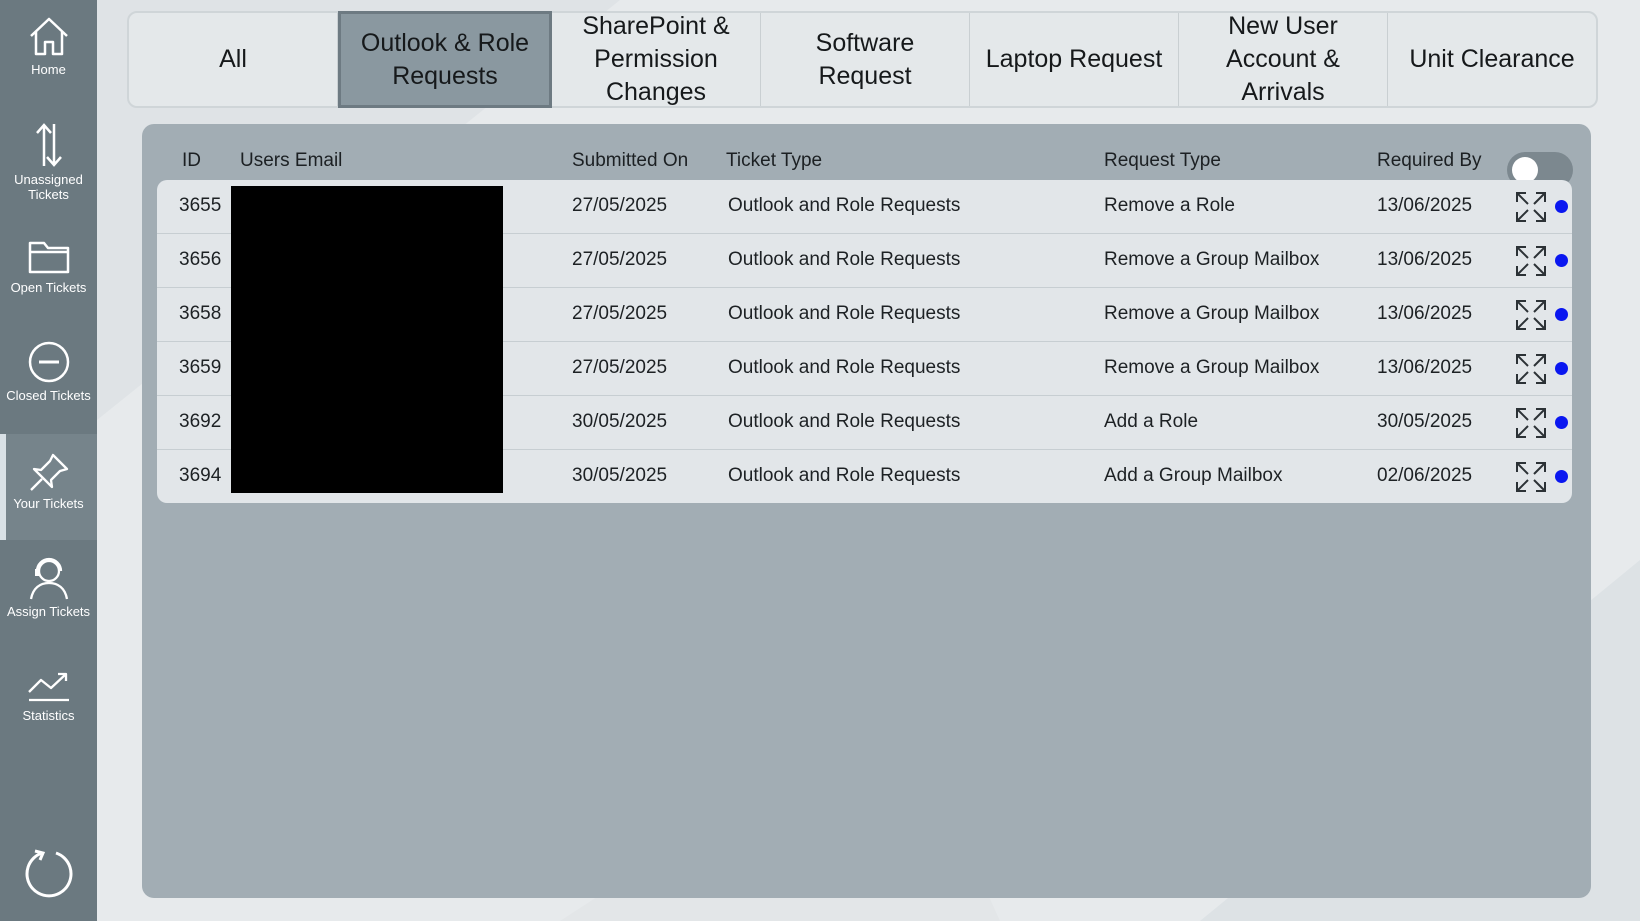  Describe the element at coordinates (774, 161) in the screenshot. I see `header-ticket-type: Ticket Type` at that location.